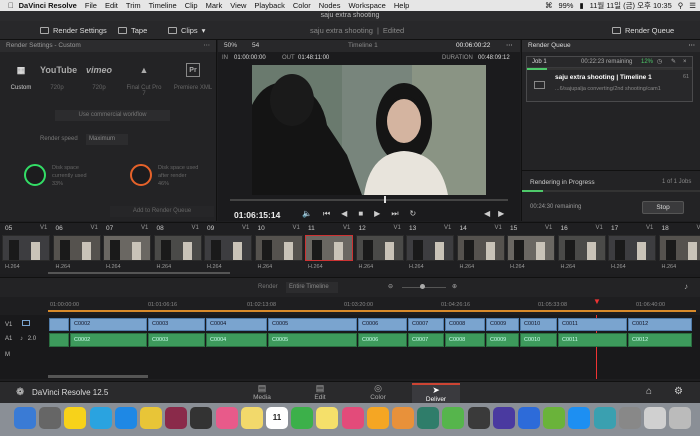 The image size is (700, 436). Describe the element at coordinates (139, 273) in the screenshot. I see `clip-strip-scrollbar` at that location.